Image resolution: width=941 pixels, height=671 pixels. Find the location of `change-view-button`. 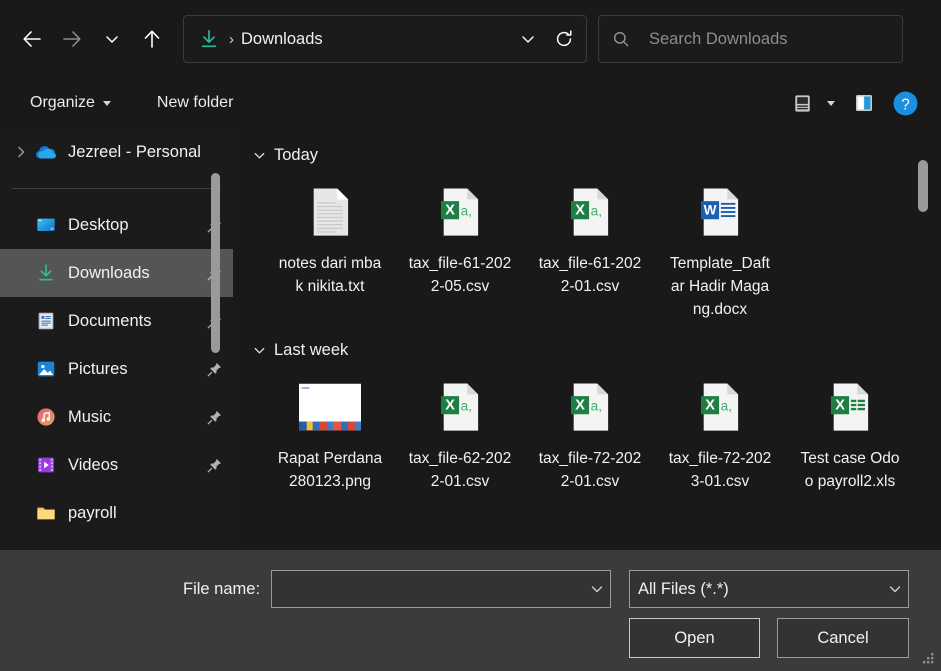

change-view-button is located at coordinates (802, 103).